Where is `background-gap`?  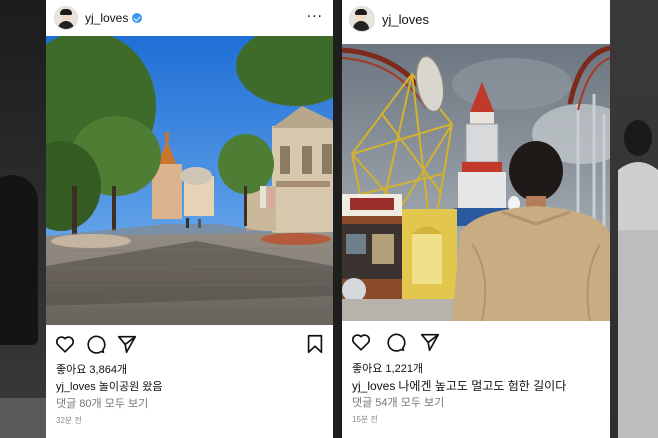 background-gap is located at coordinates (337, 219).